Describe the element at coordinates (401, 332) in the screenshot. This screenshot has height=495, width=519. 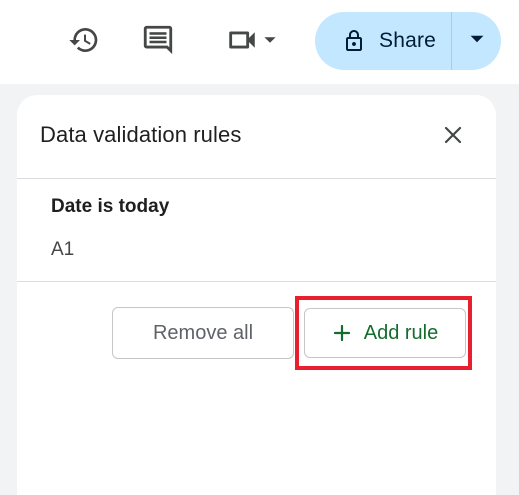
I see `add-rule-label: Add rule` at that location.